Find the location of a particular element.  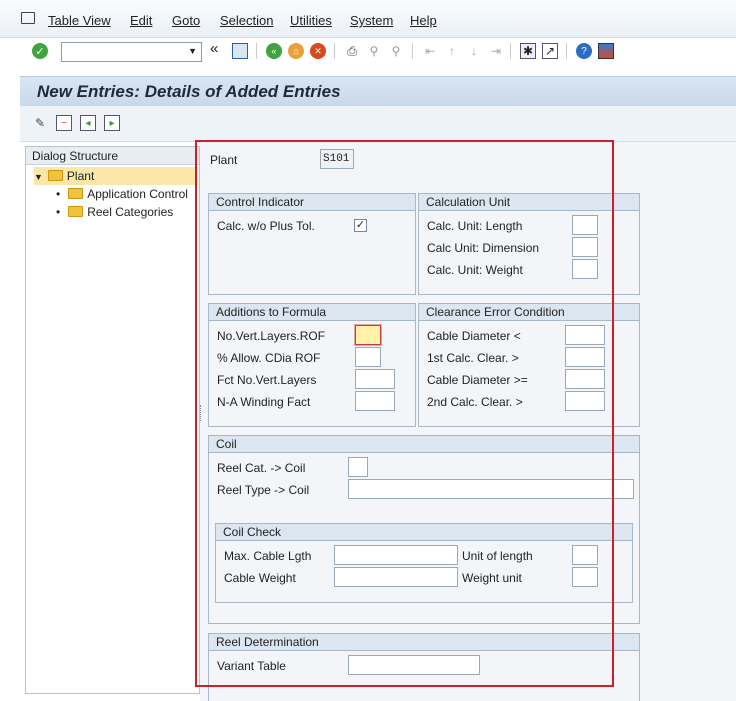

enter-check-icon: ✓ is located at coordinates (40, 51).